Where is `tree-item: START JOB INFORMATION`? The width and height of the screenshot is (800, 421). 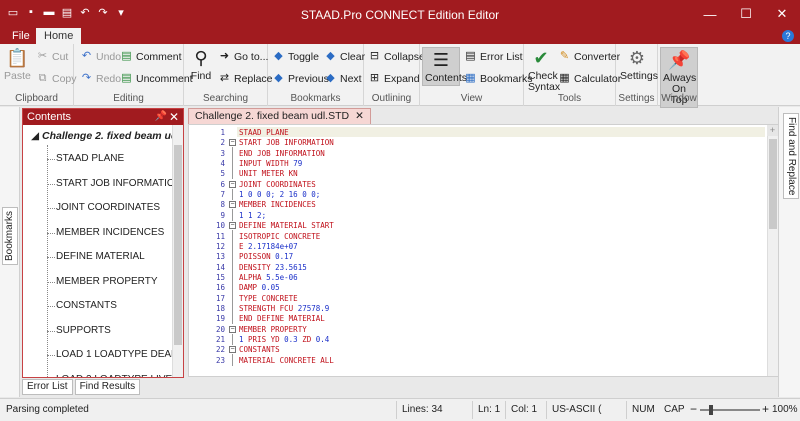
tree-item: START JOB INFORMATION is located at coordinates (114, 183).